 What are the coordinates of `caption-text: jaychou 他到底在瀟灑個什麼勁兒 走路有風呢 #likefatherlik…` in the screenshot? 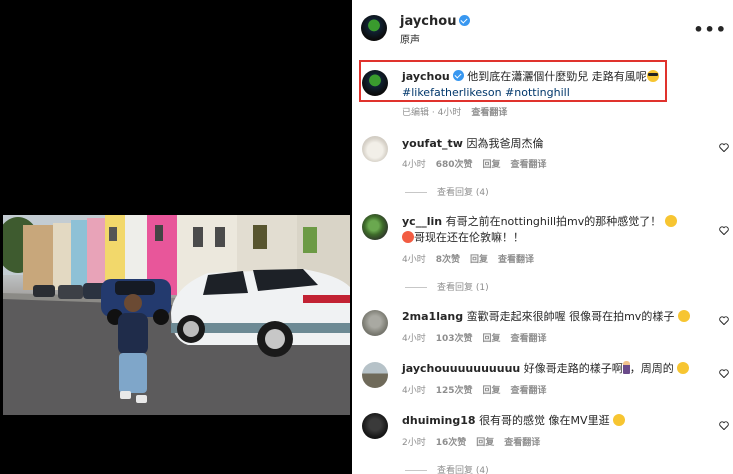 It's located at (533, 85).